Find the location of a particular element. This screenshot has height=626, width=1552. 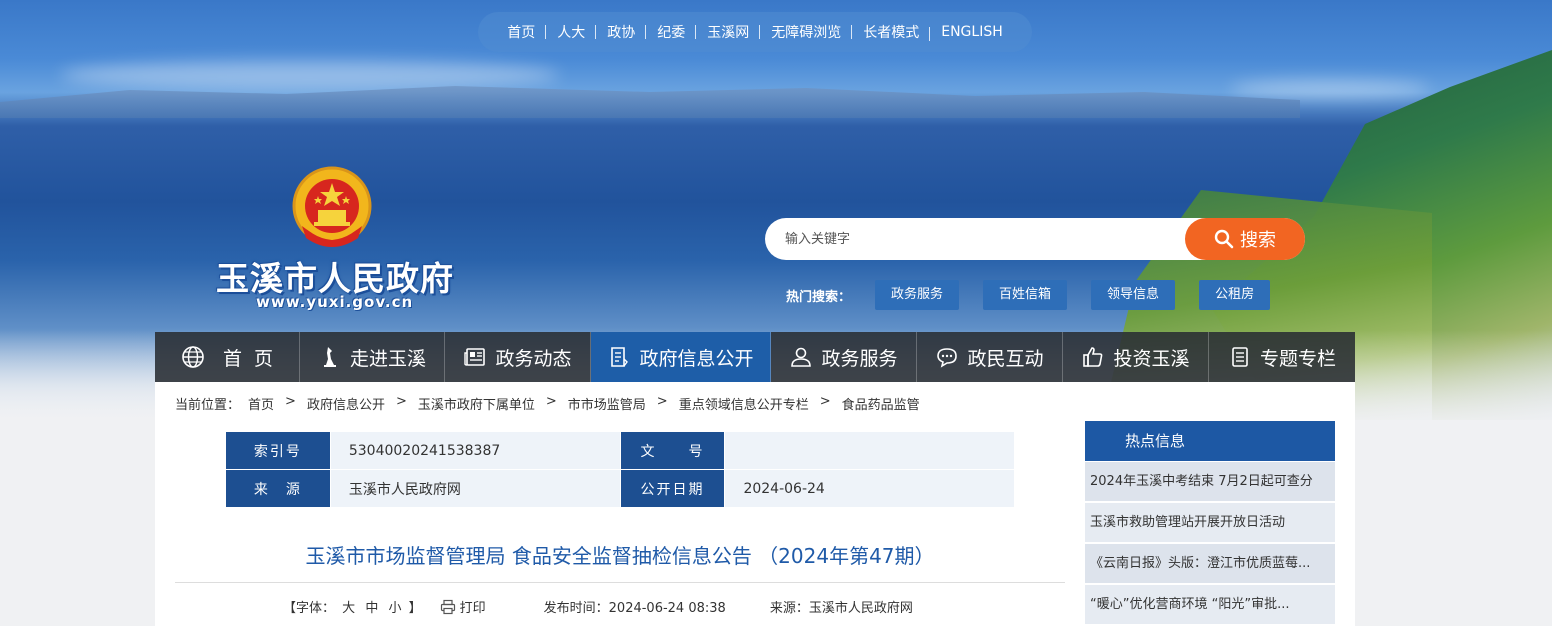

print-label: 打印 is located at coordinates (472, 608).